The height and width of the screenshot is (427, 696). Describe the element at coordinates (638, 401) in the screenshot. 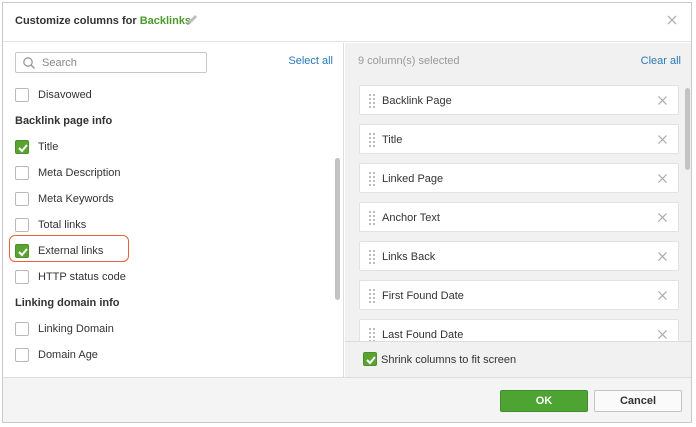

I see `cancel-button: Cancel` at that location.